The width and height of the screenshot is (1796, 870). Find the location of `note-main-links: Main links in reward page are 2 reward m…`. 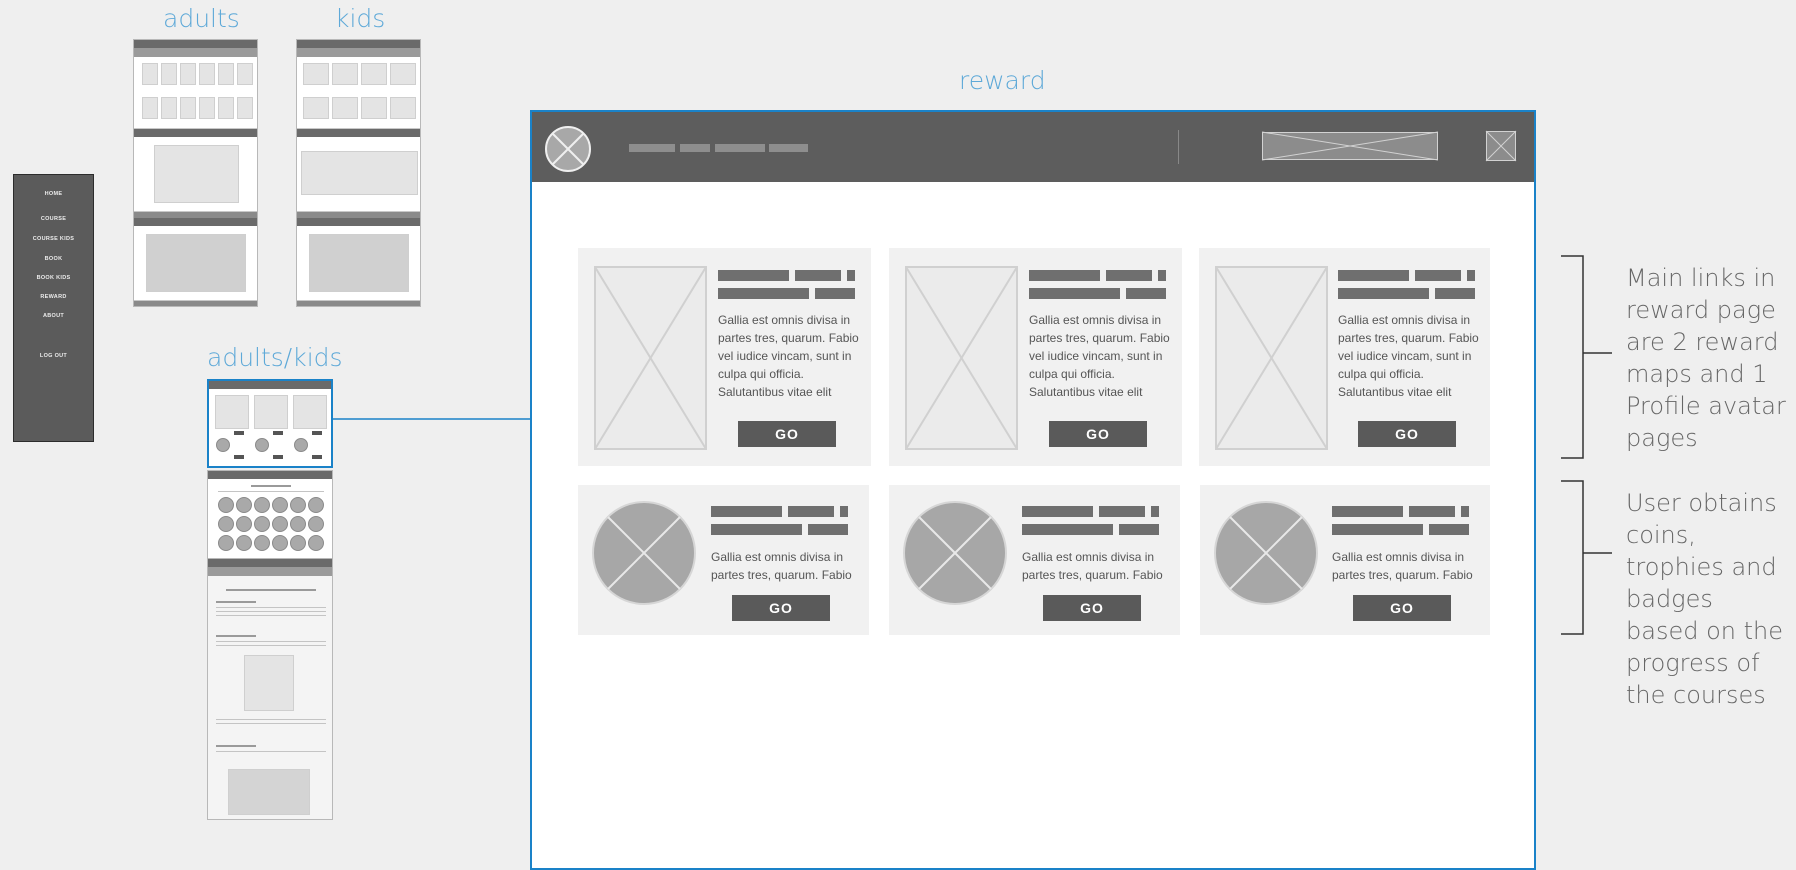

note-main-links: Main links in reward page are 2 reward m… is located at coordinates (1706, 358).